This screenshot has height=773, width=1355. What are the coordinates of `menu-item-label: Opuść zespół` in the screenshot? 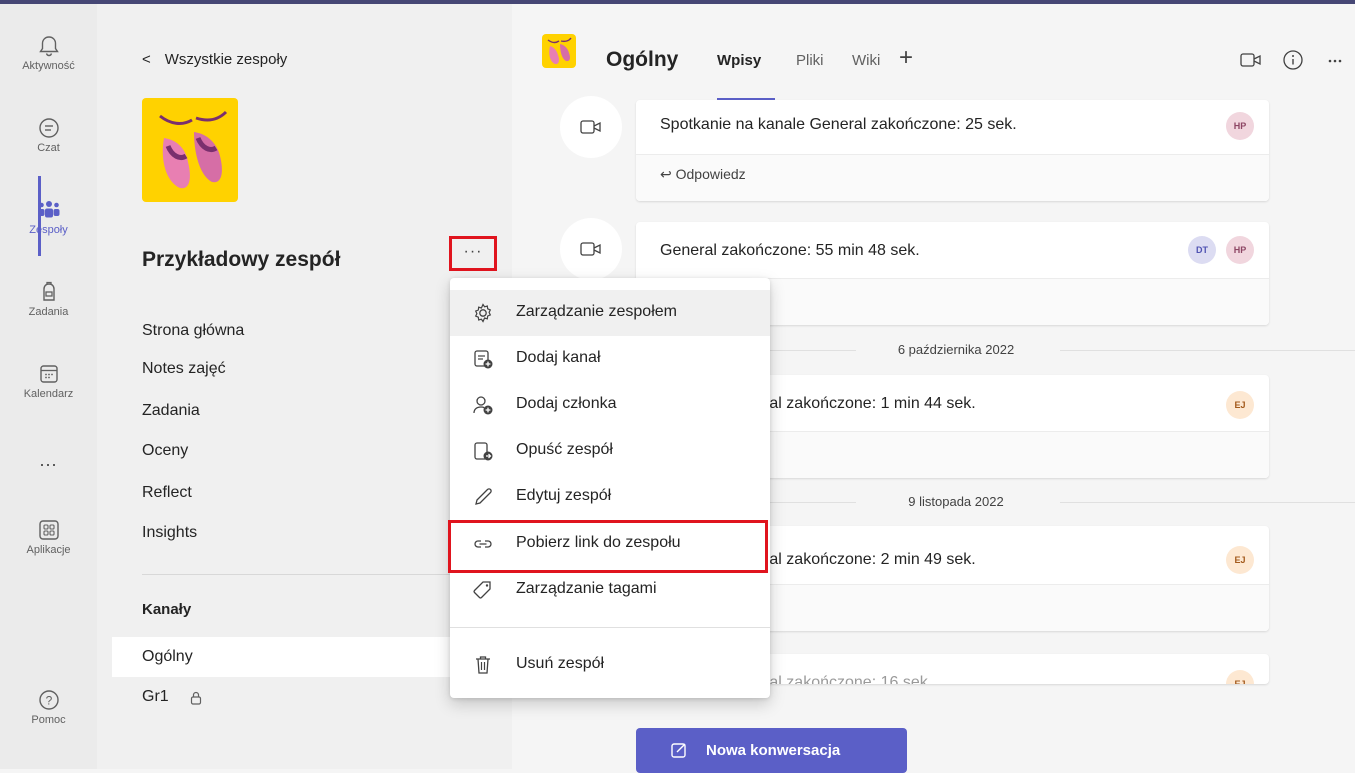 It's located at (564, 449).